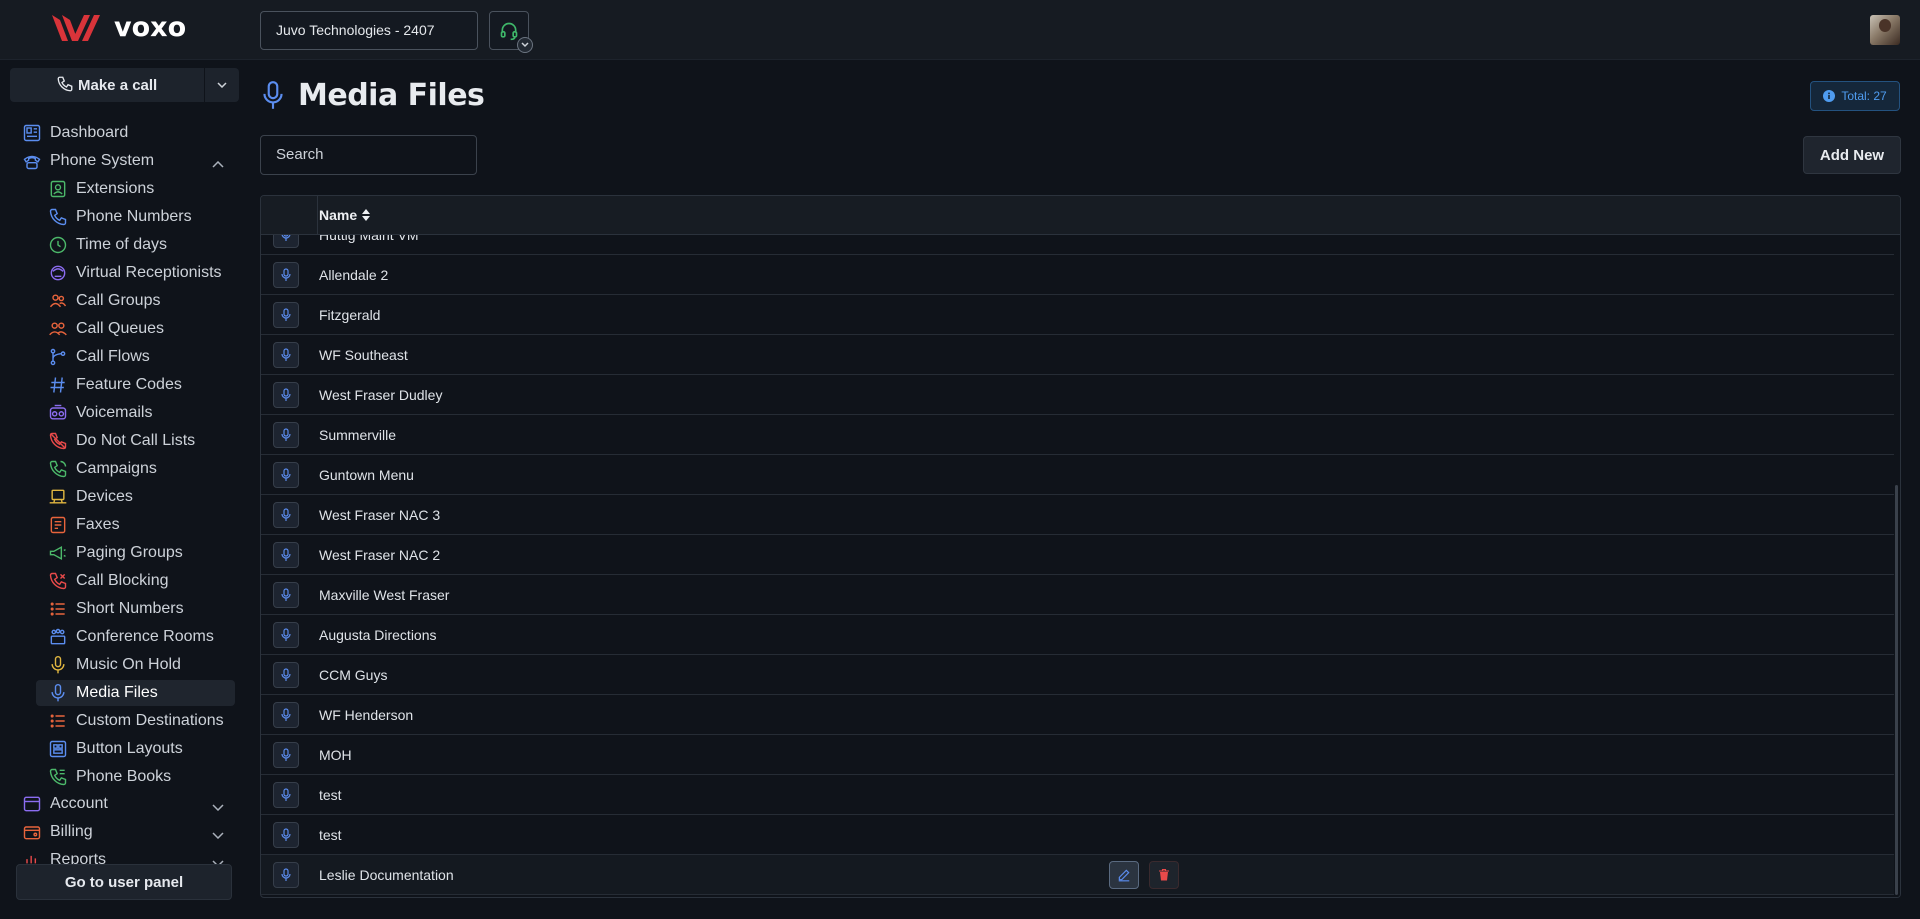 The height and width of the screenshot is (919, 1920). Describe the element at coordinates (1077, 435) in the screenshot. I see `table-row: Summerville` at that location.